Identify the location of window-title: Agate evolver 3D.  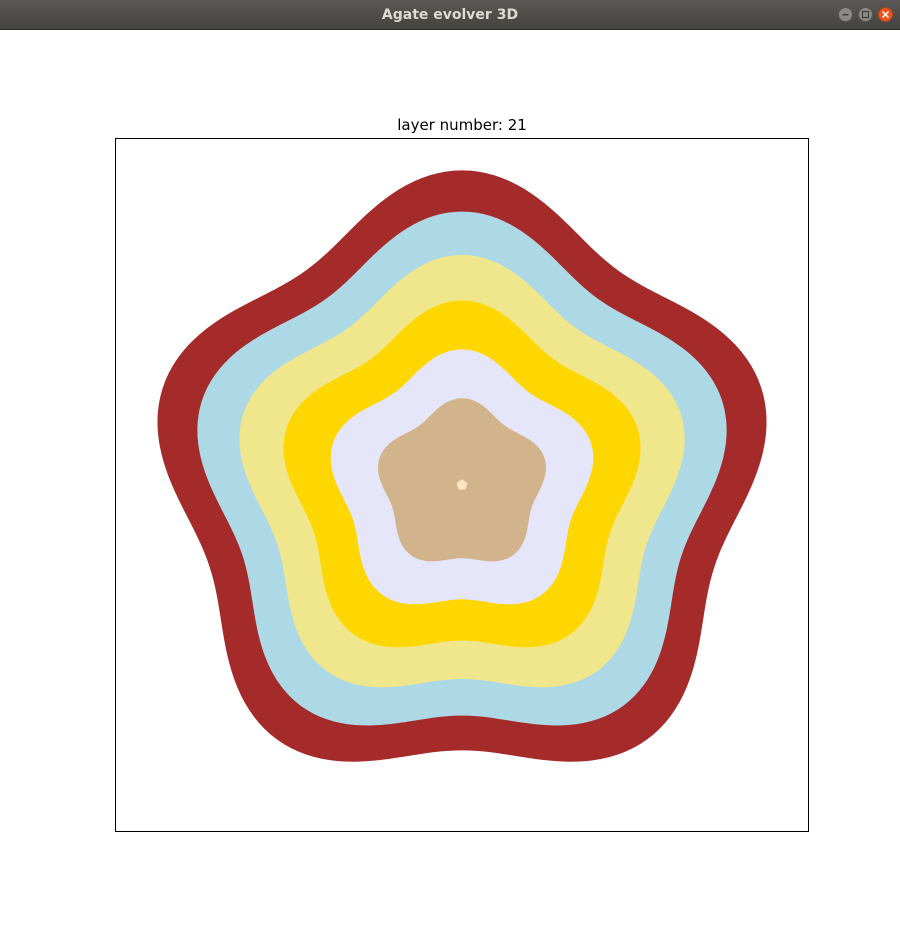
(450, 15).